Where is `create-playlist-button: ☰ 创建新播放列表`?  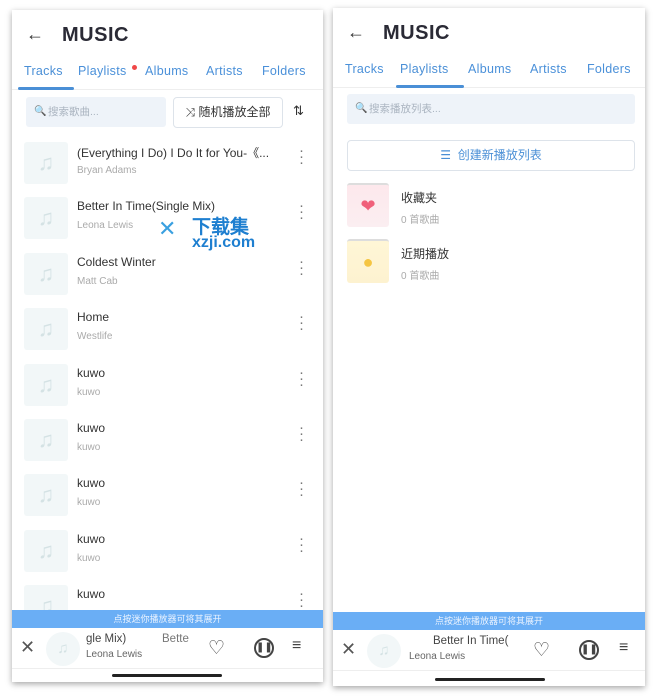 create-playlist-button: ☰ 创建新播放列表 is located at coordinates (491, 155).